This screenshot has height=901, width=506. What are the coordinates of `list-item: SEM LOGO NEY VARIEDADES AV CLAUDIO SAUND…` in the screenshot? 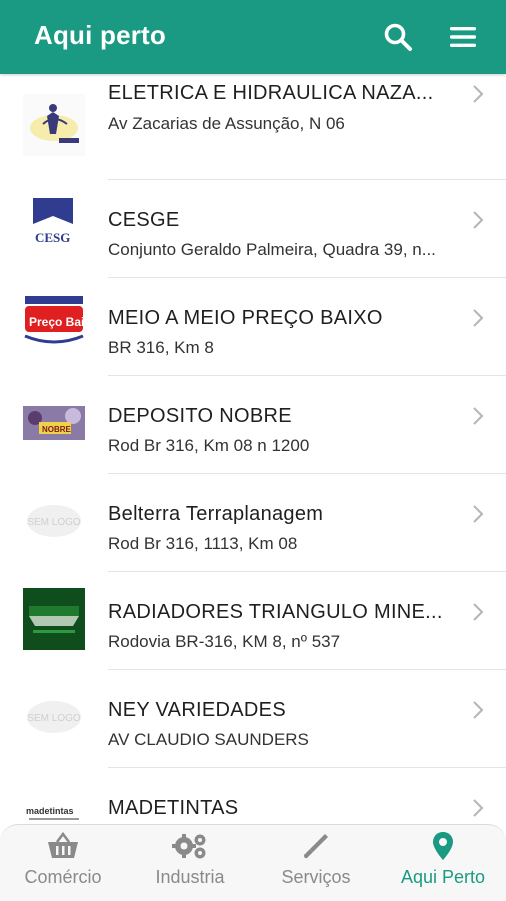 It's located at (253, 719).